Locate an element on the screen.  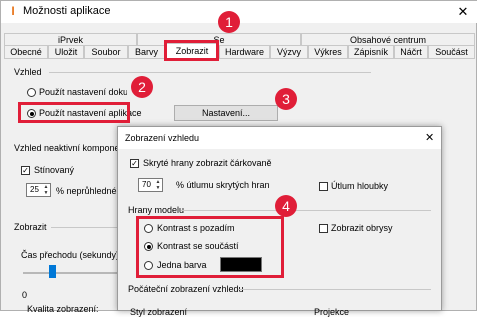
depth-dimming-label: Útlum hloubky is located at coordinates (360, 186).